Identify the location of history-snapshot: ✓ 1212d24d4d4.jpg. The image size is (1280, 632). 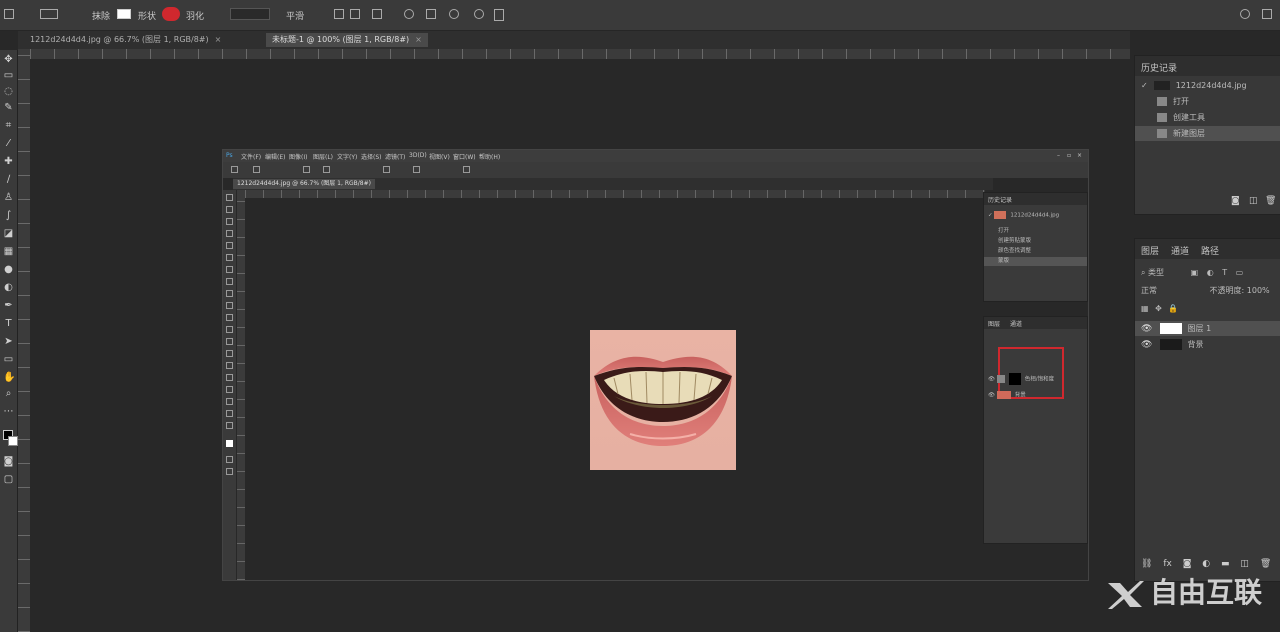
(1207, 85).